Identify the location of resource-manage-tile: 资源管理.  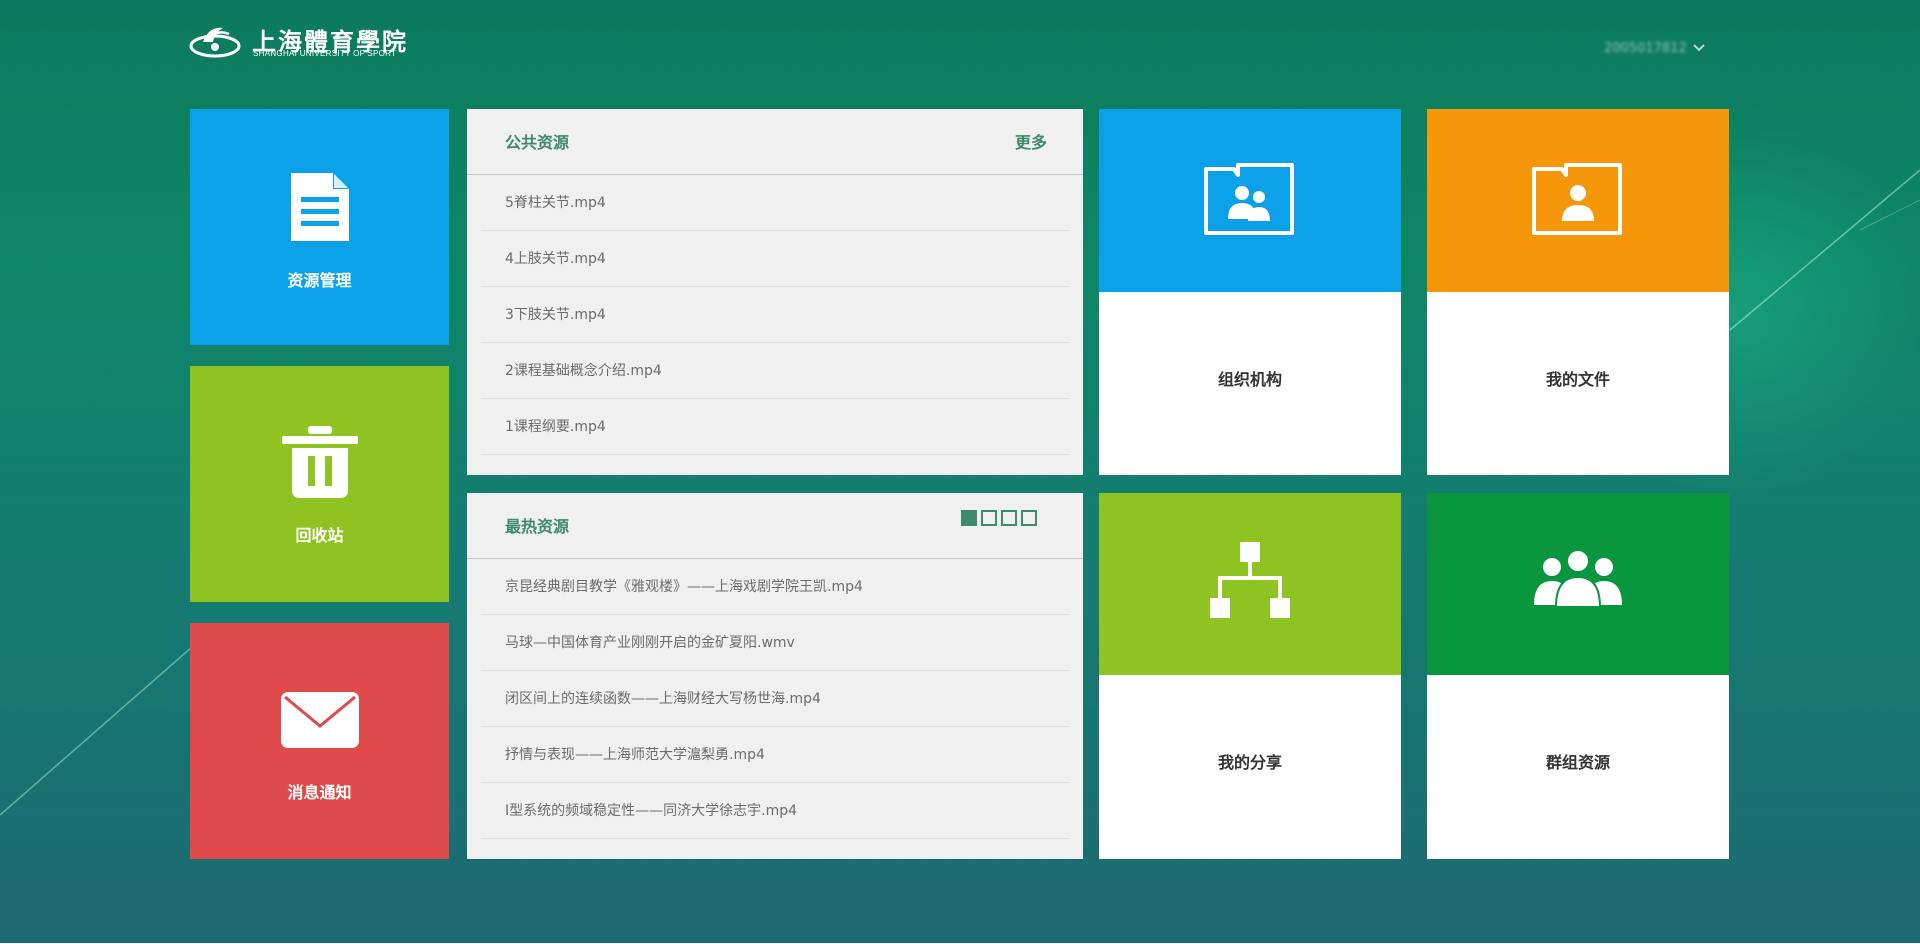
(319, 227).